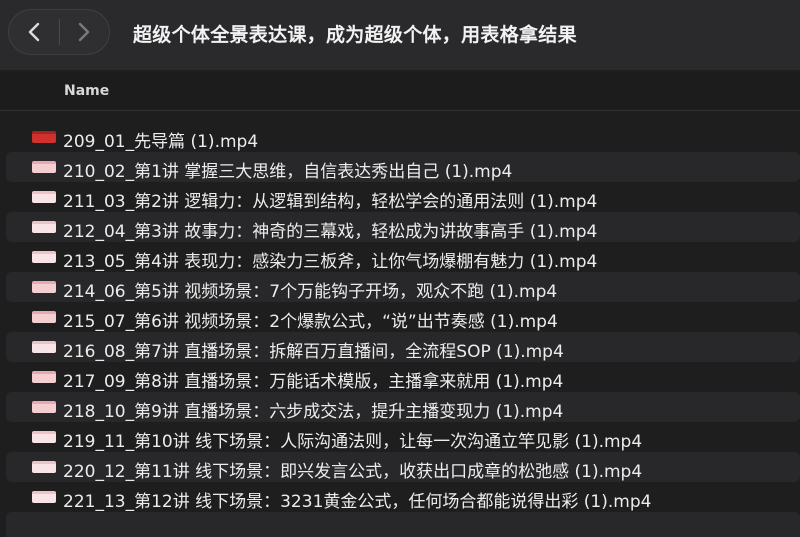  I want to click on file-row: 215_07_第6讲 视频场景：2个爆款公式，“说”出节奏感 (1).mp4, so click(403, 317).